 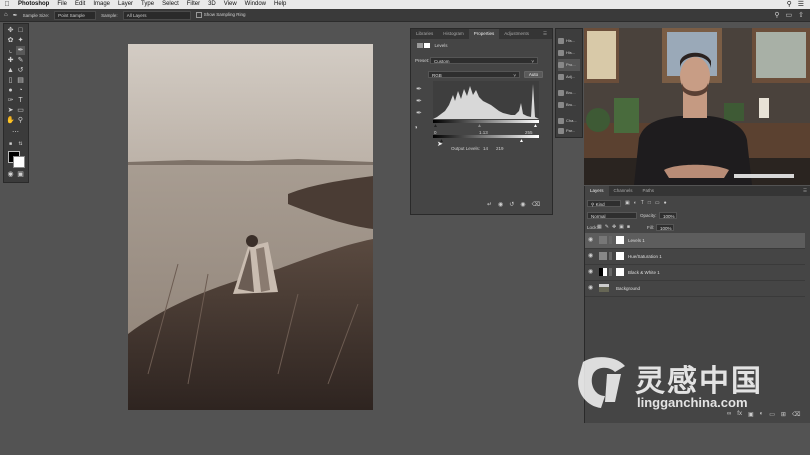 I want to click on magic-wand-tool-icon: ✦, so click(x=20, y=40).